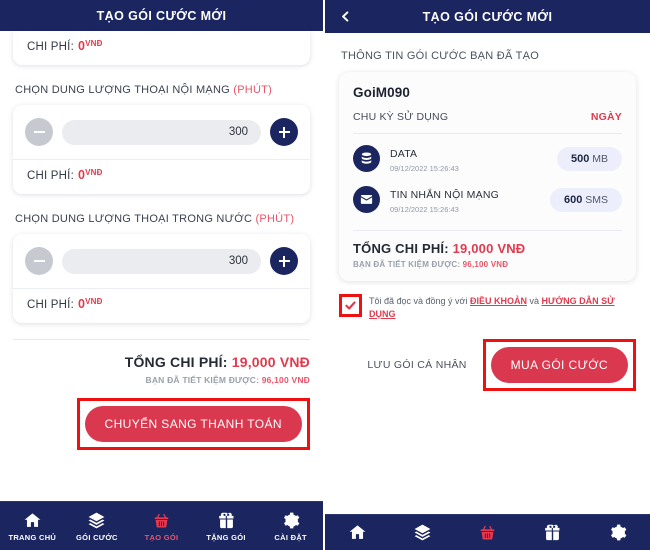 Image resolution: width=650 pixels, height=550 pixels. What do you see at coordinates (176, 362) in the screenshot?
I see `total-cost-label: TỔNG CHI PHÍ:` at bounding box center [176, 362].